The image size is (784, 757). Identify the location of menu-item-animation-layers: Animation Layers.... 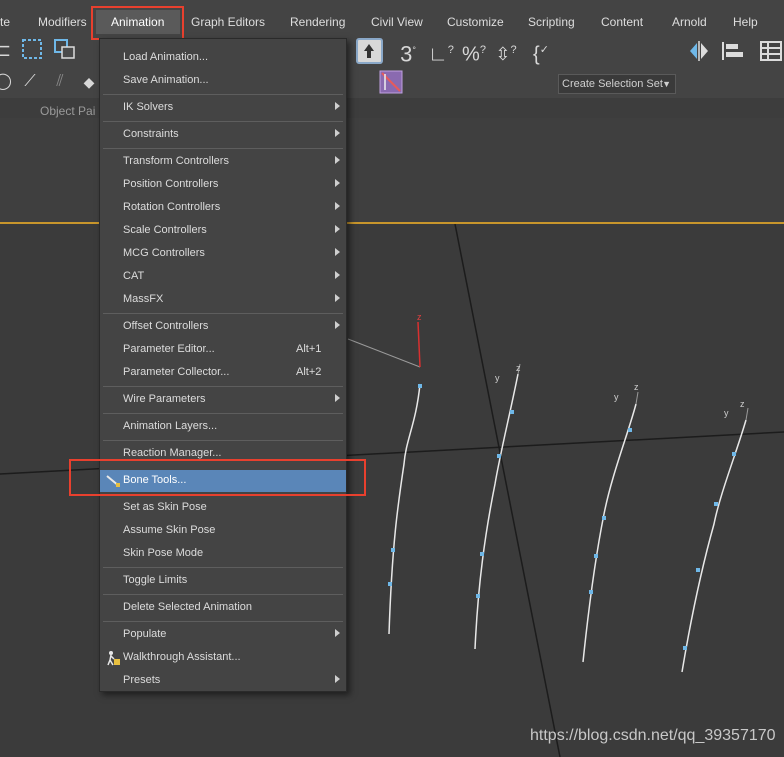
(223, 427).